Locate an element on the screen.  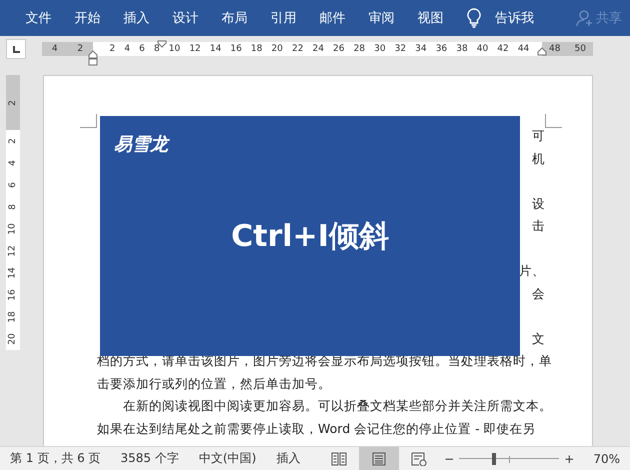
ruler-number: 22 is located at coordinates (298, 49).